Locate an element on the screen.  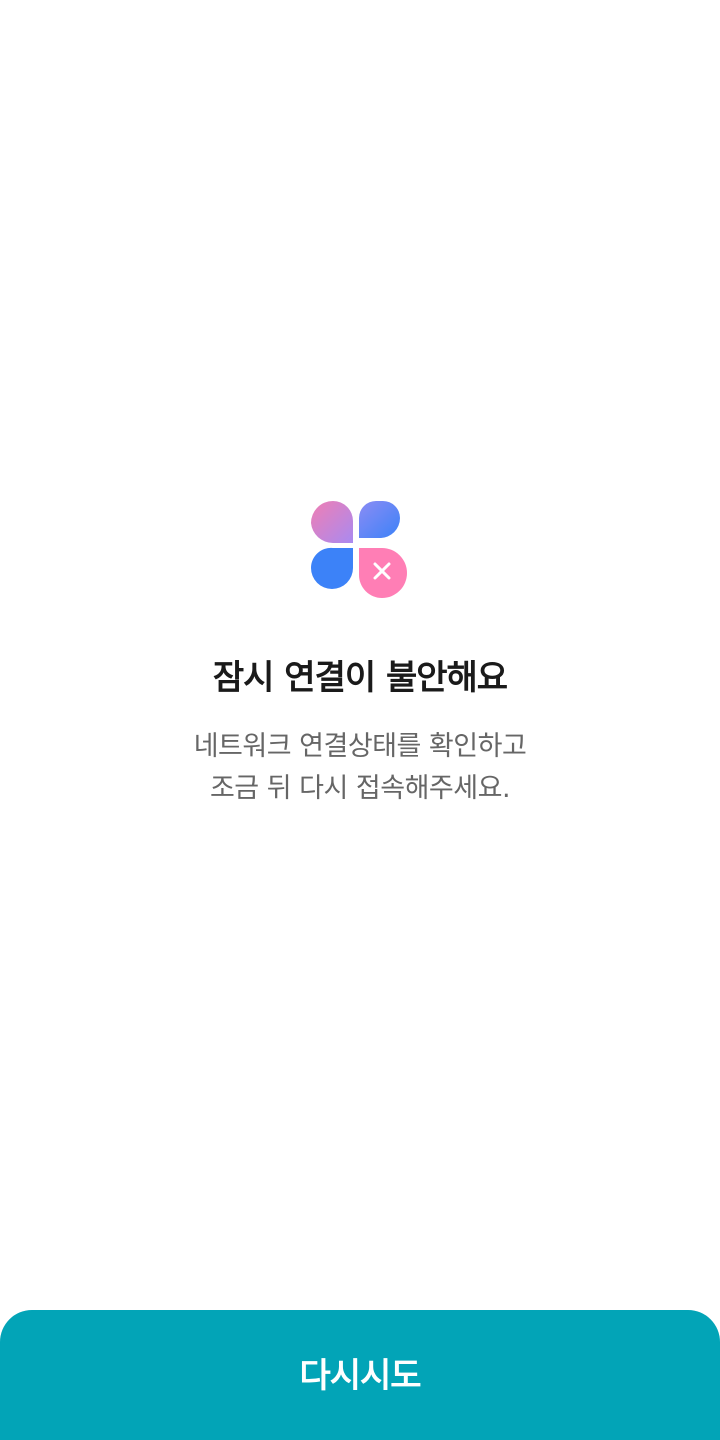
error-message-line: 네트워크 연결상태를 확인하고 is located at coordinates (360, 746).